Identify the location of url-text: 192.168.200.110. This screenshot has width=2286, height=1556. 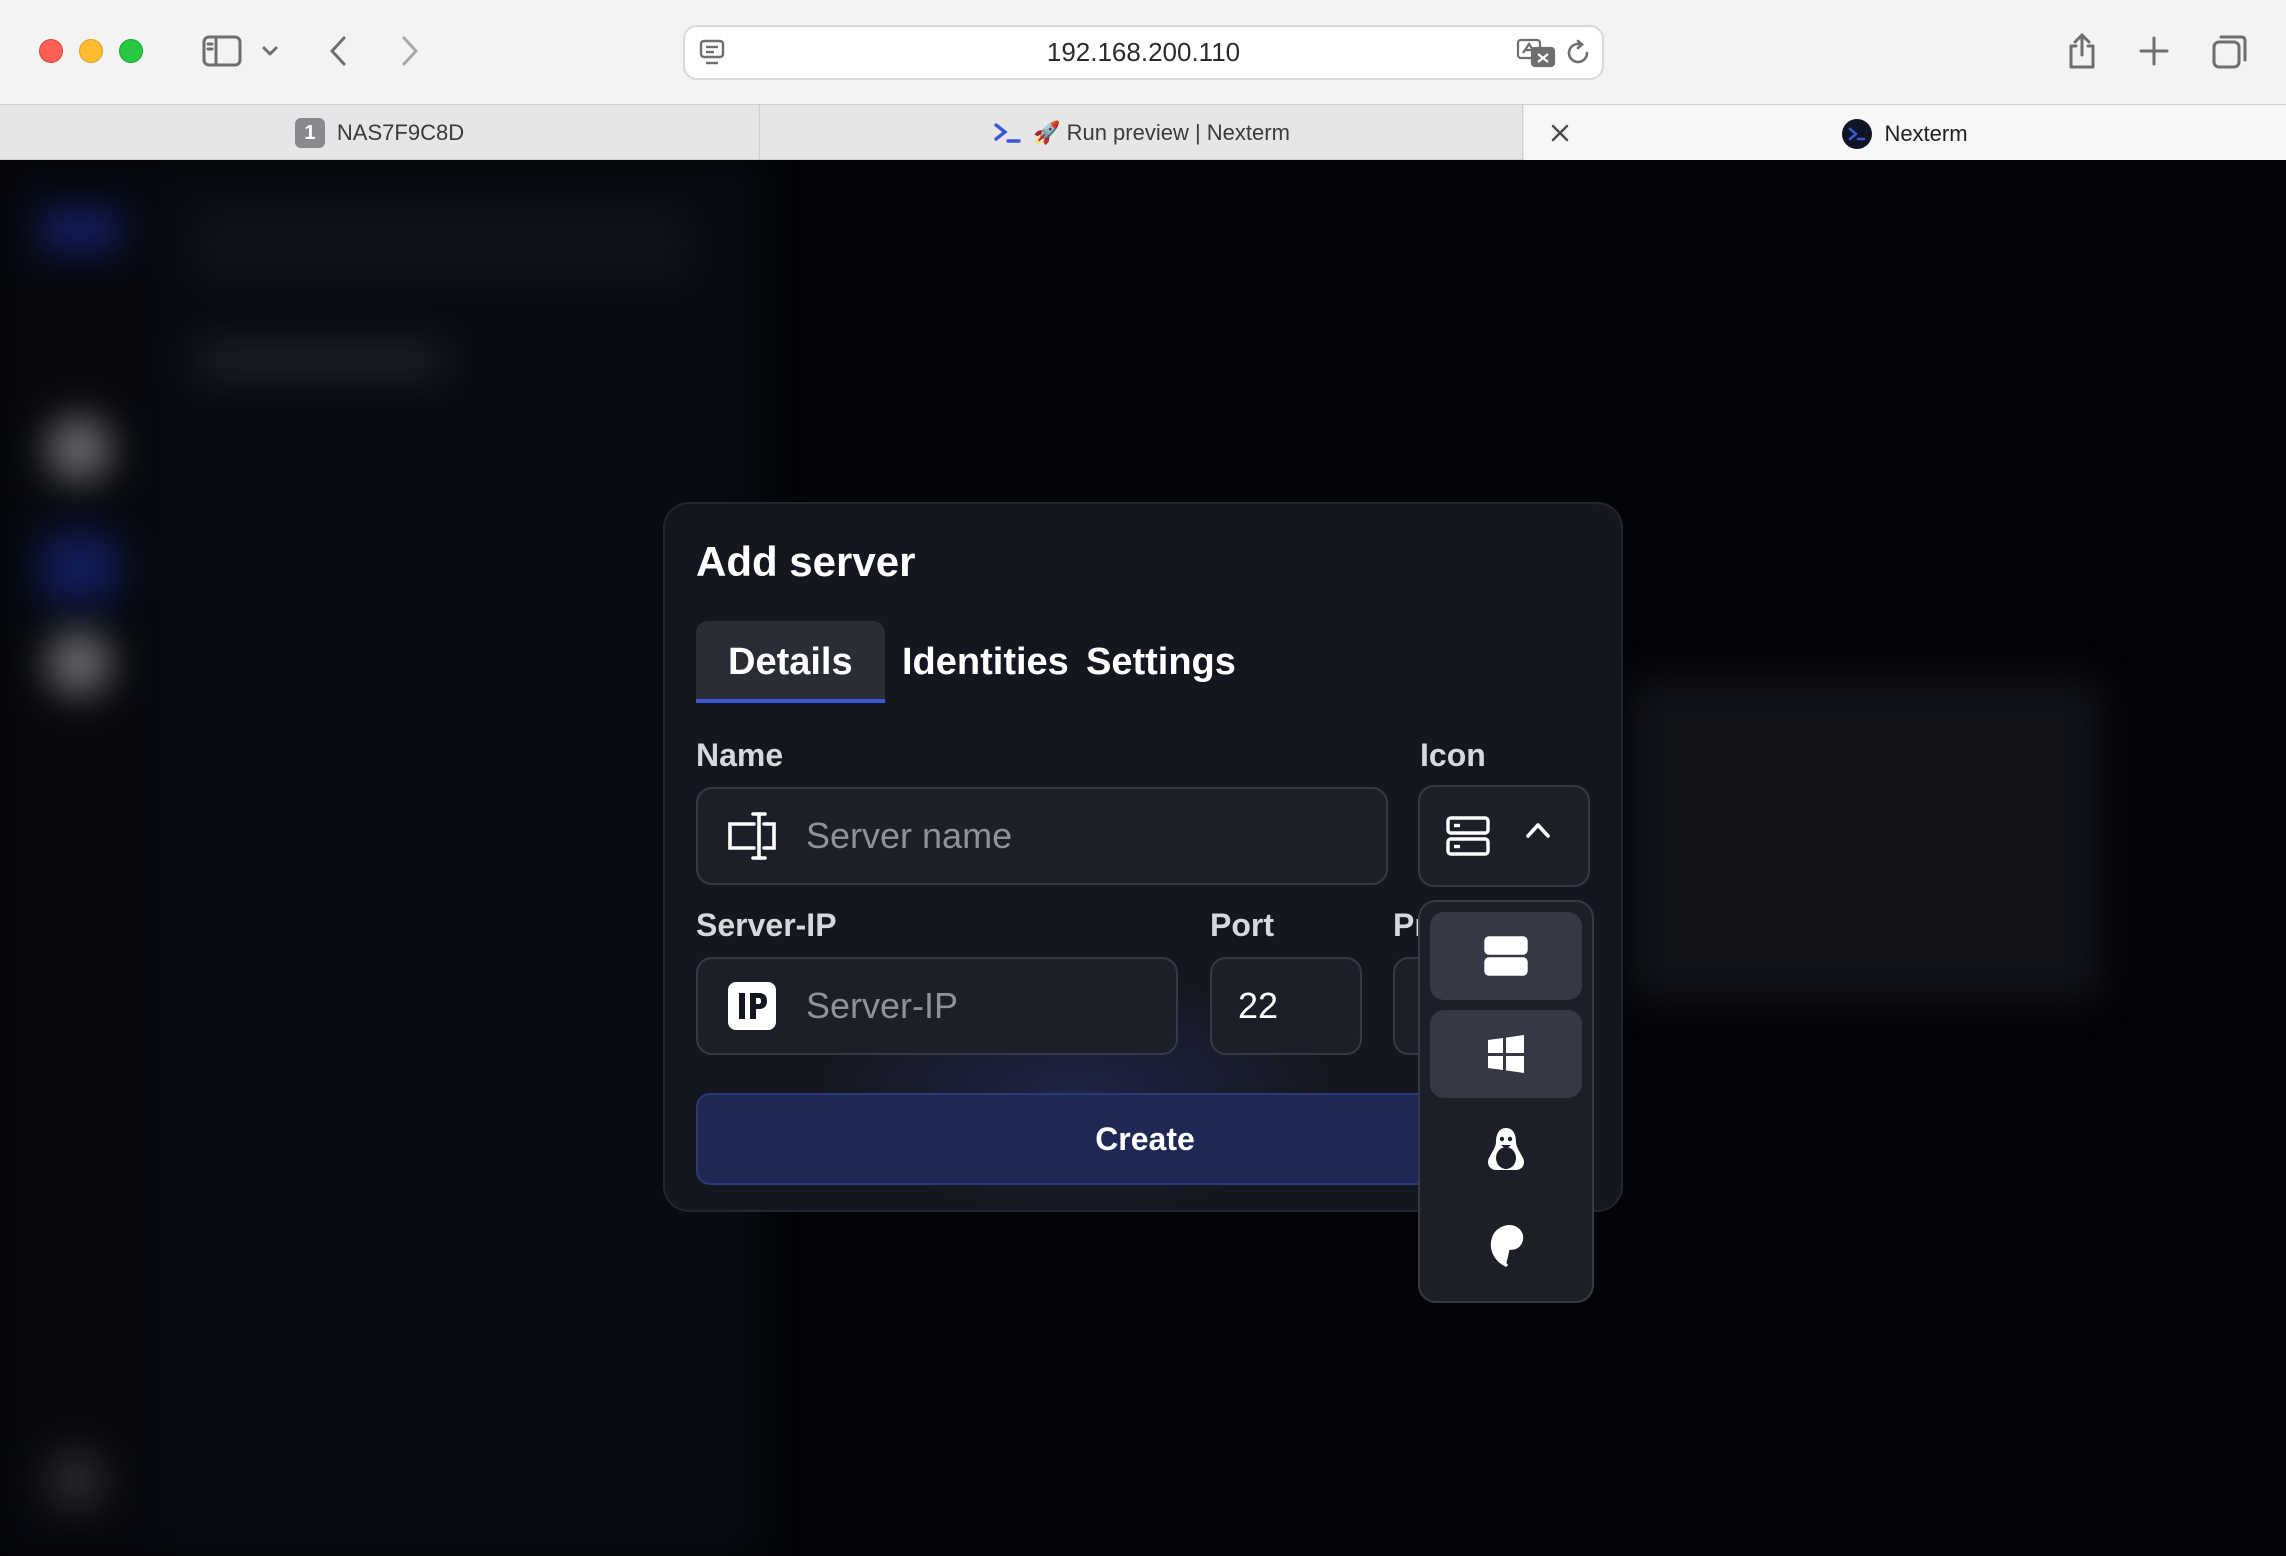
(1143, 52).